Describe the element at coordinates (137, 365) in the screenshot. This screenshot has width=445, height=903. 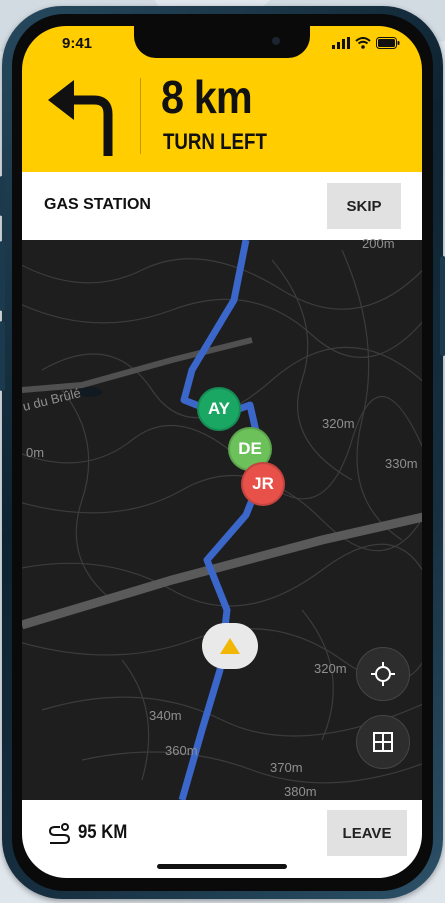
I see `secondary-road` at that location.